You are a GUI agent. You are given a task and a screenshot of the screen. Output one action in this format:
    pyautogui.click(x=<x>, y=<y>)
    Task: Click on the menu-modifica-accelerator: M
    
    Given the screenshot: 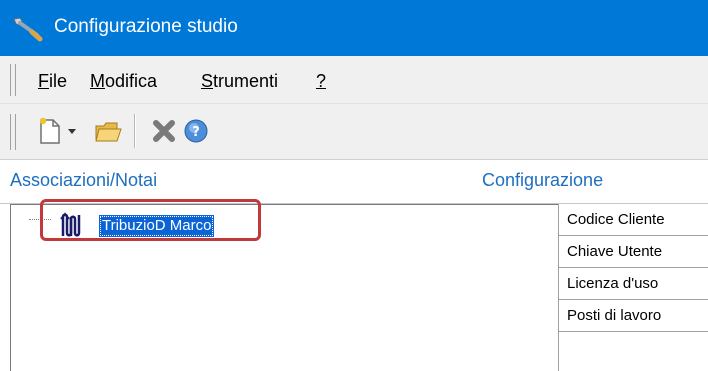 What is the action you would take?
    pyautogui.click(x=97, y=81)
    